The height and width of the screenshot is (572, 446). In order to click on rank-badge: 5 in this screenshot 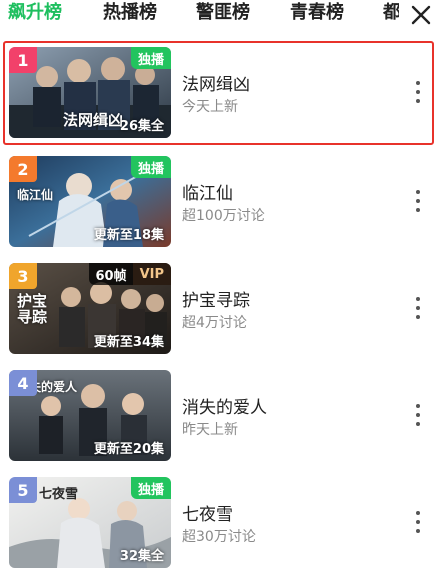, I will do `click(23, 490)`.